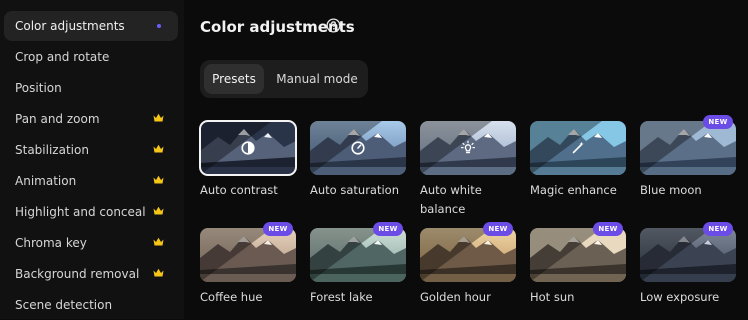 The image size is (748, 320). I want to click on preset-golden-hour: NEW Golden hour, so click(468, 264).